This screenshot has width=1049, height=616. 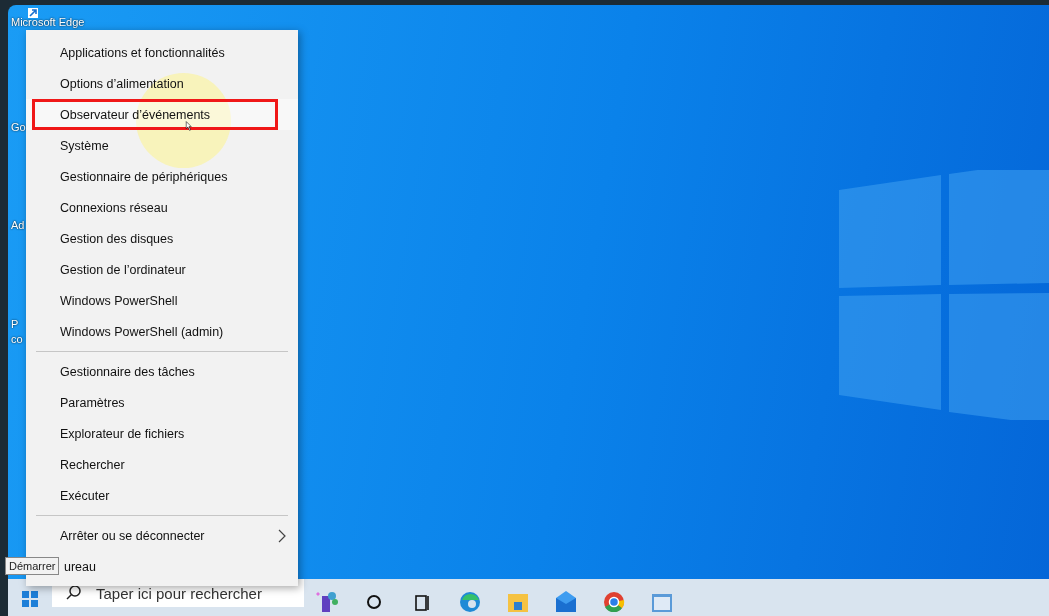 I want to click on search-icon, so click(x=74, y=593).